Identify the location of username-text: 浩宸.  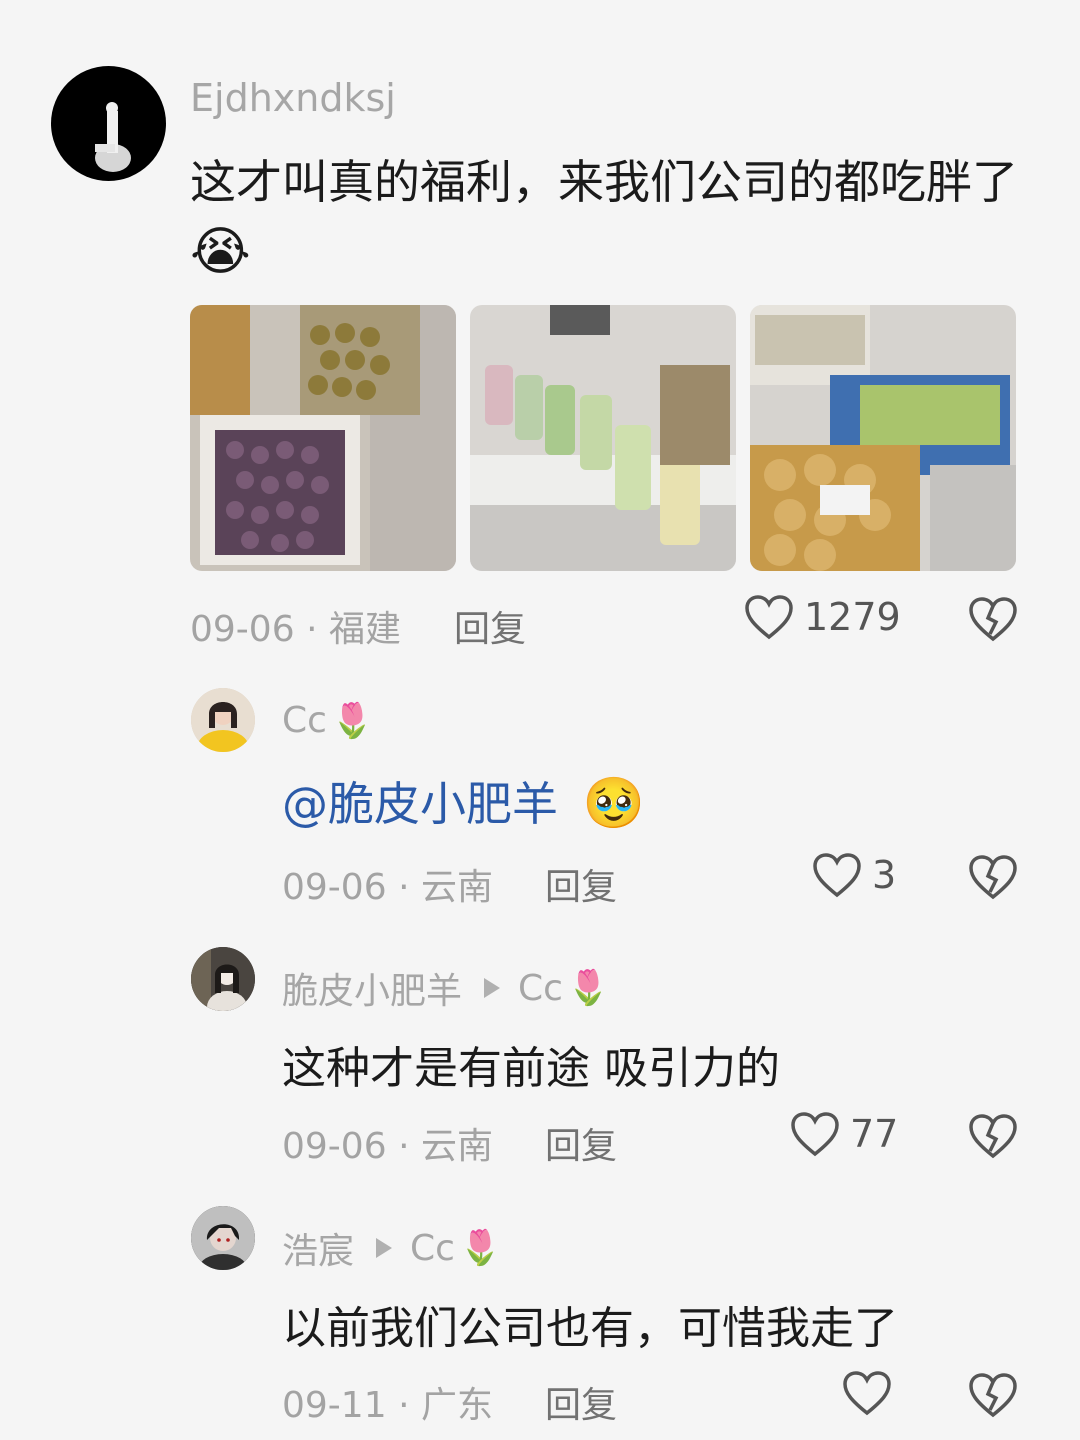
(318, 1251).